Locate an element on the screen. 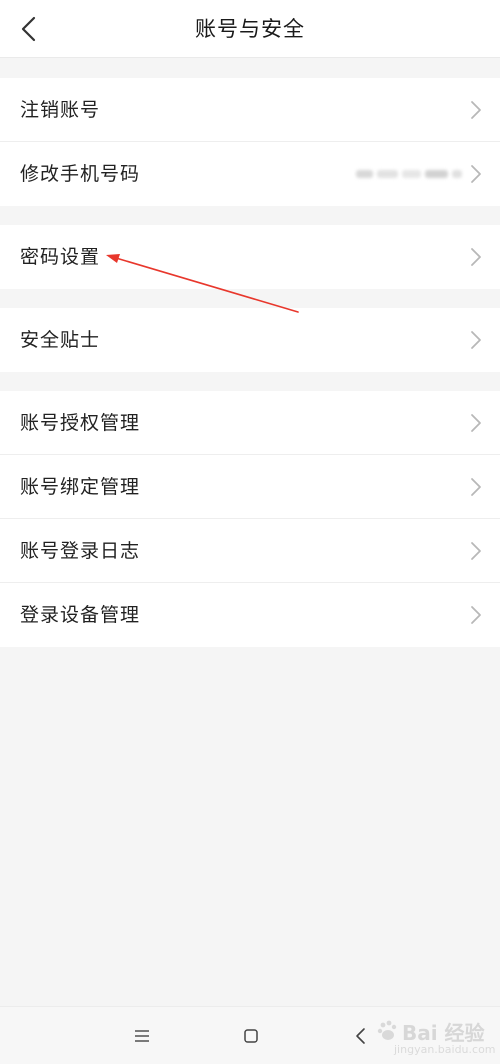  home-square-icon is located at coordinates (251, 1036).